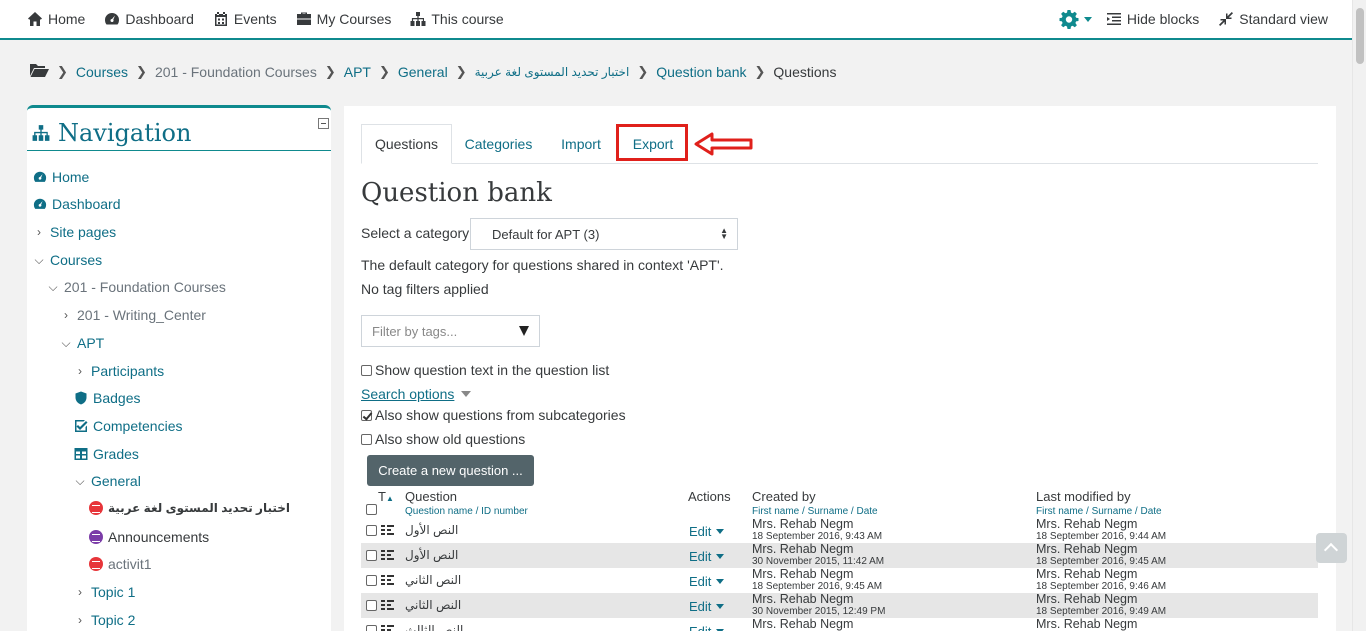  What do you see at coordinates (236, 72) in the screenshot?
I see `breadcrumb-foundation: 201 - Foundation Courses` at bounding box center [236, 72].